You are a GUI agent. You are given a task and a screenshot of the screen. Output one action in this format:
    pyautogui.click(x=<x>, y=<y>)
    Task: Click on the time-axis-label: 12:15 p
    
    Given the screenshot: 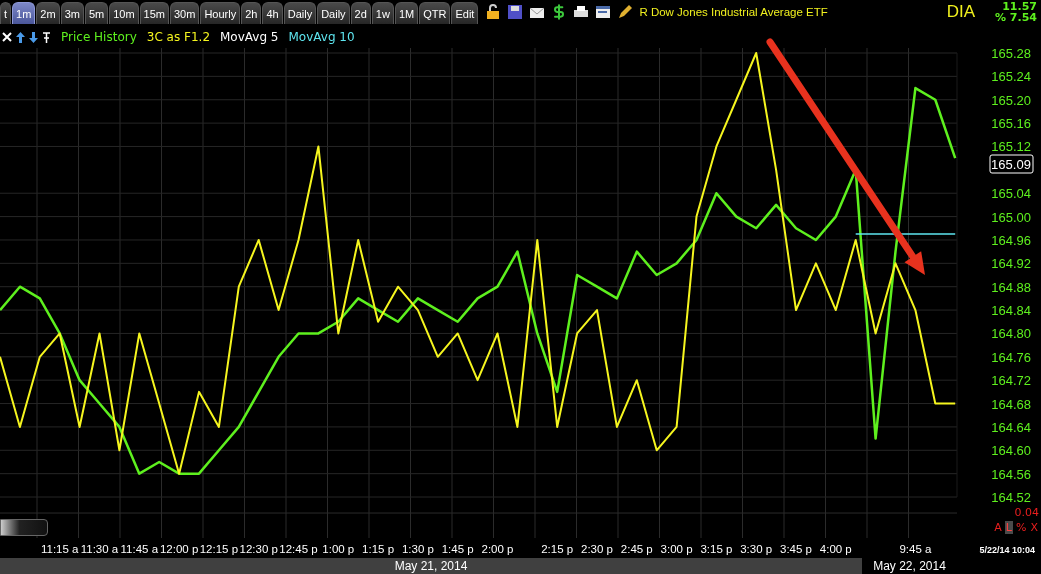 What is the action you would take?
    pyautogui.click(x=219, y=549)
    